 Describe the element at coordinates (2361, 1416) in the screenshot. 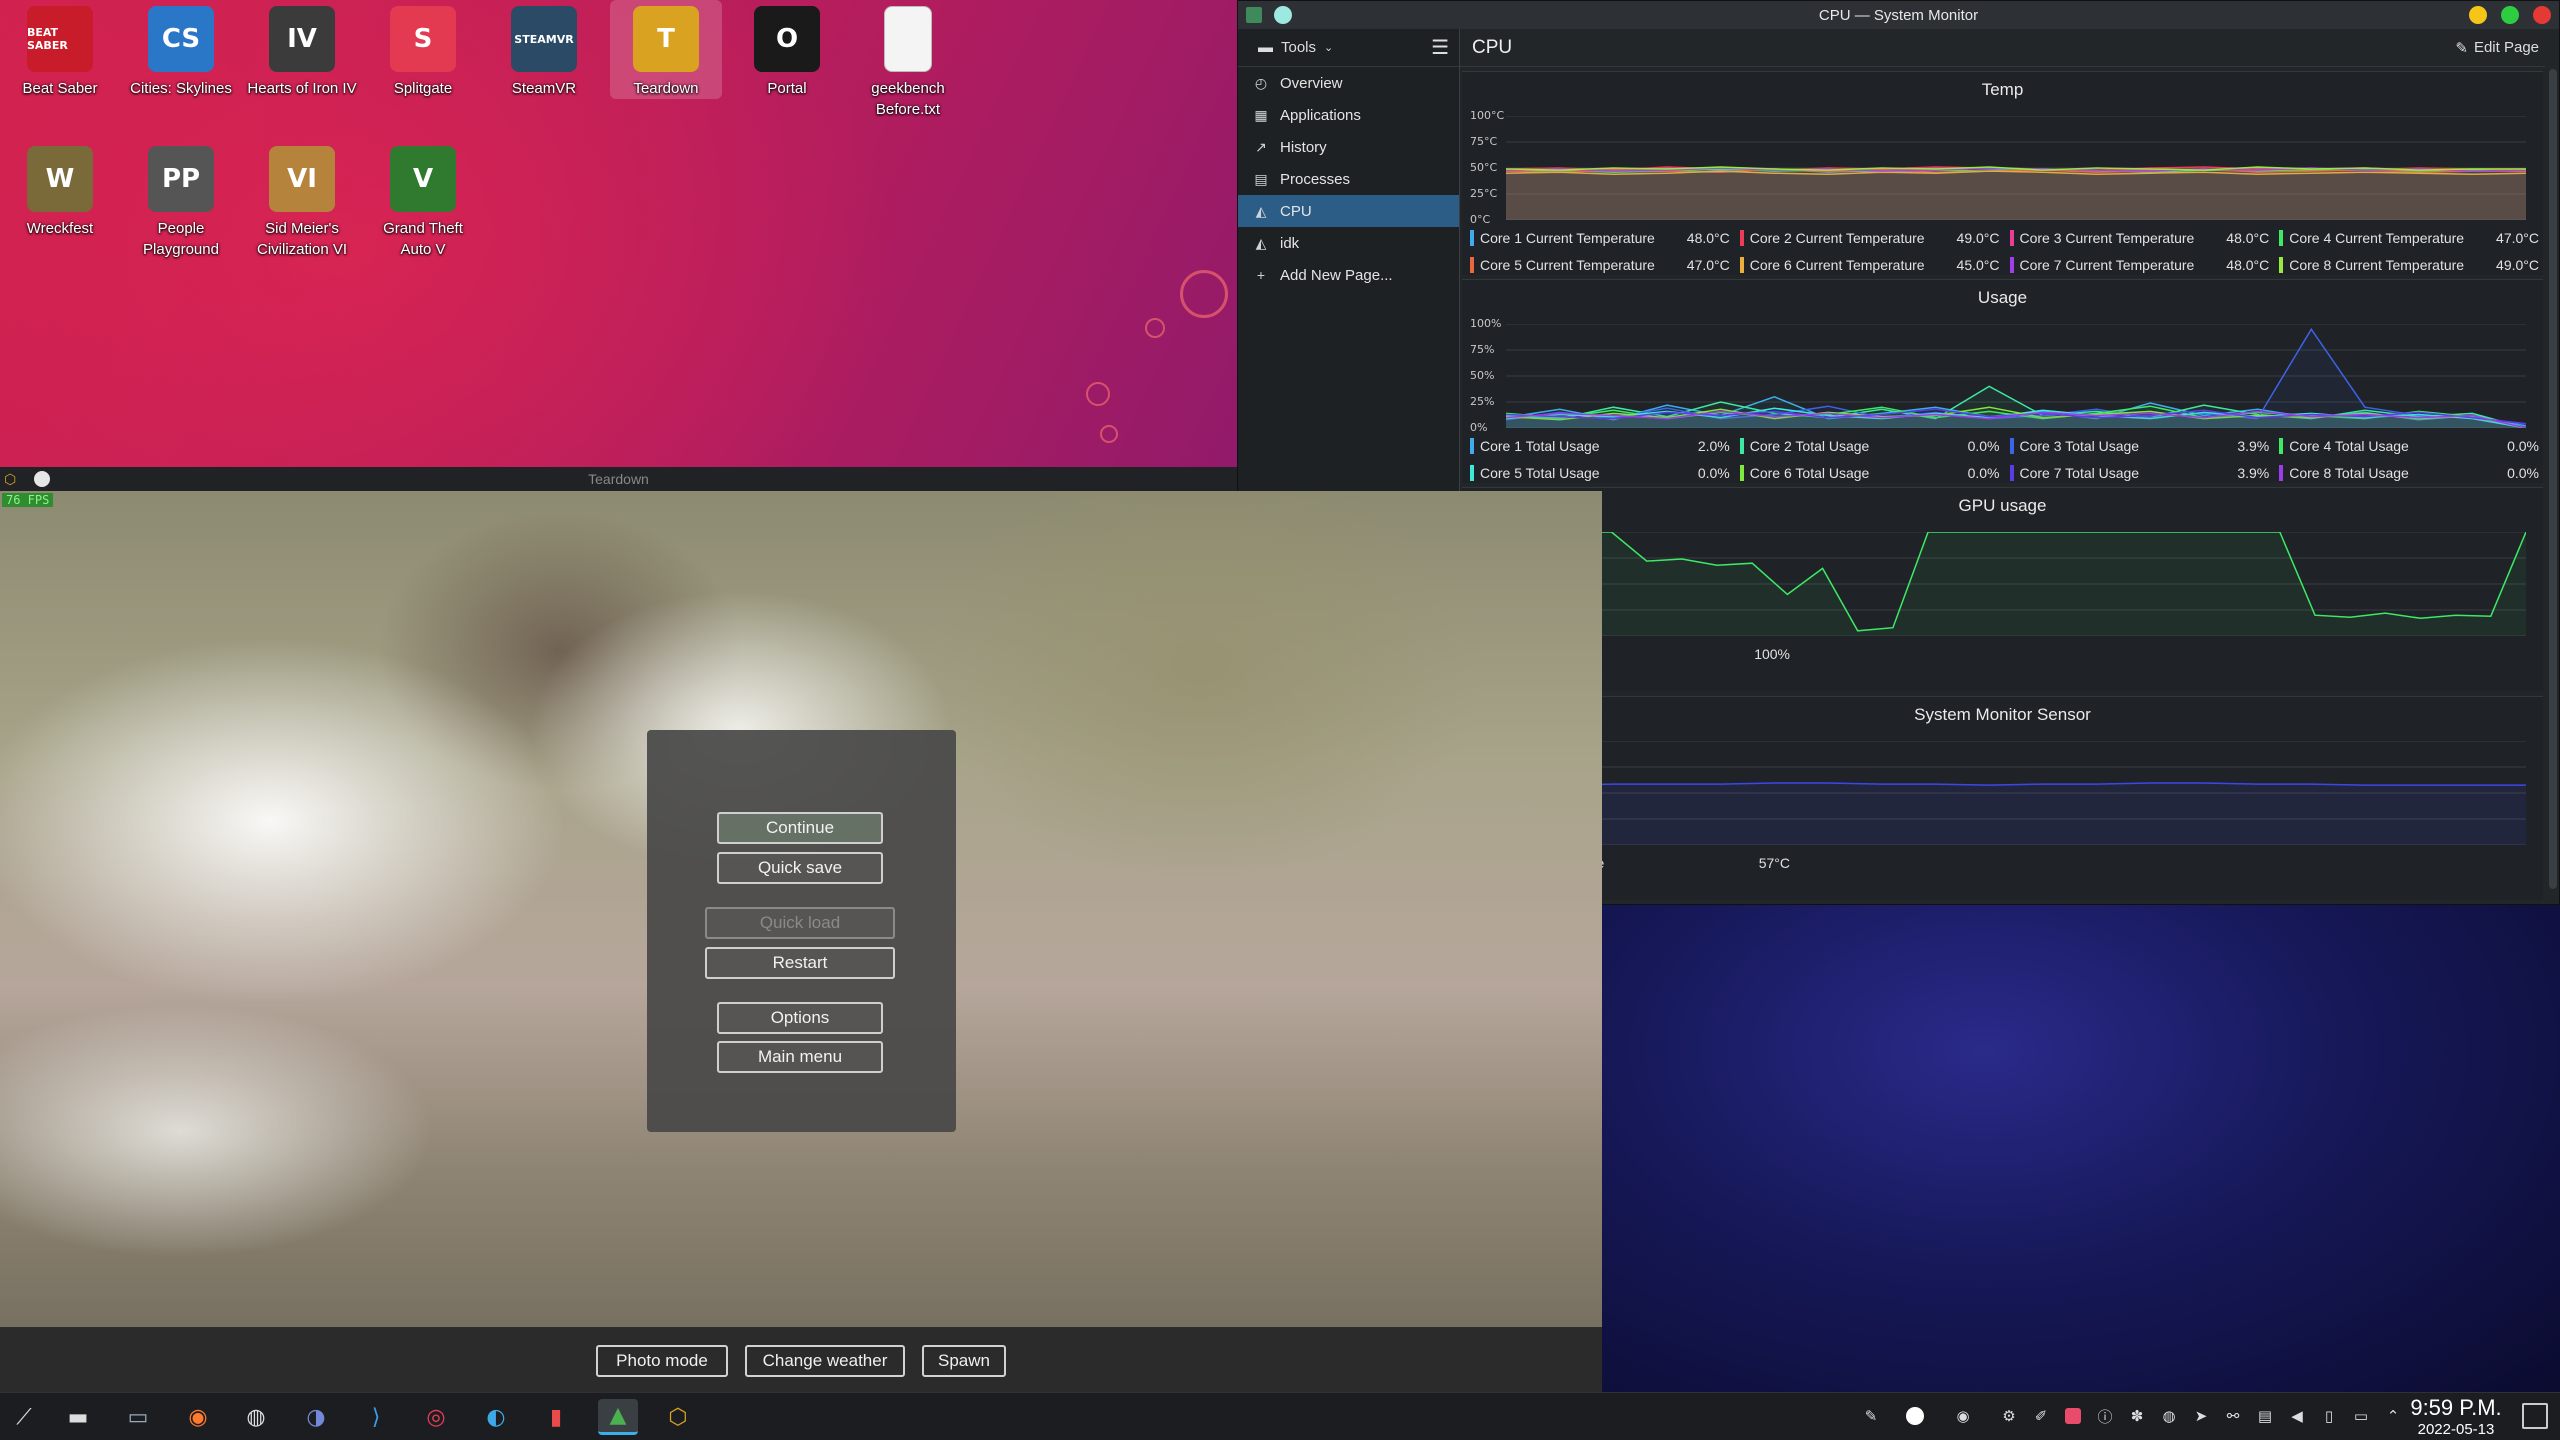

I see `display-tray-icon: ▭` at that location.